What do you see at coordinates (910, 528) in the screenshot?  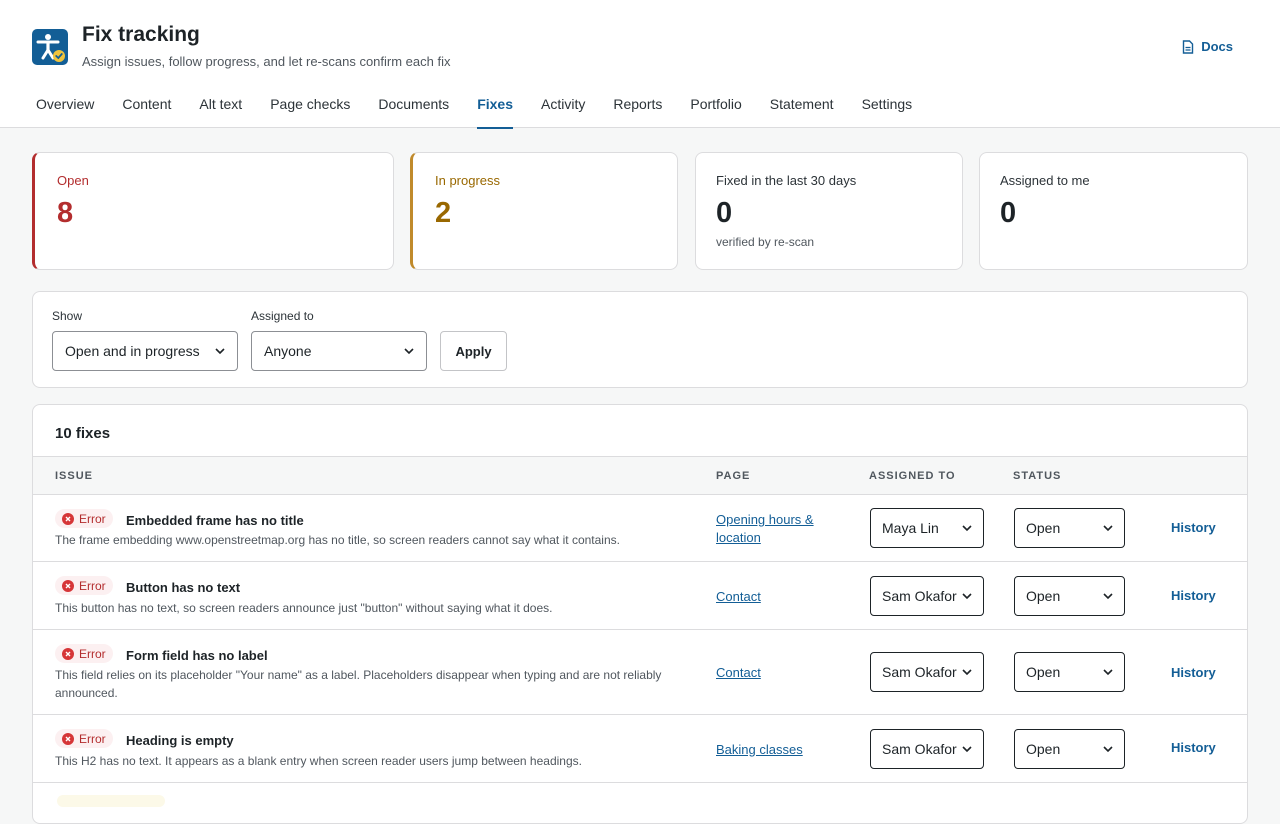 I see `assignee-value: Maya Lin` at bounding box center [910, 528].